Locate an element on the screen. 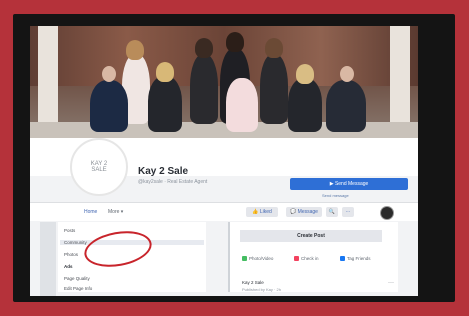 The width and height of the screenshot is (469, 316). location-icon is located at coordinates (296, 259).